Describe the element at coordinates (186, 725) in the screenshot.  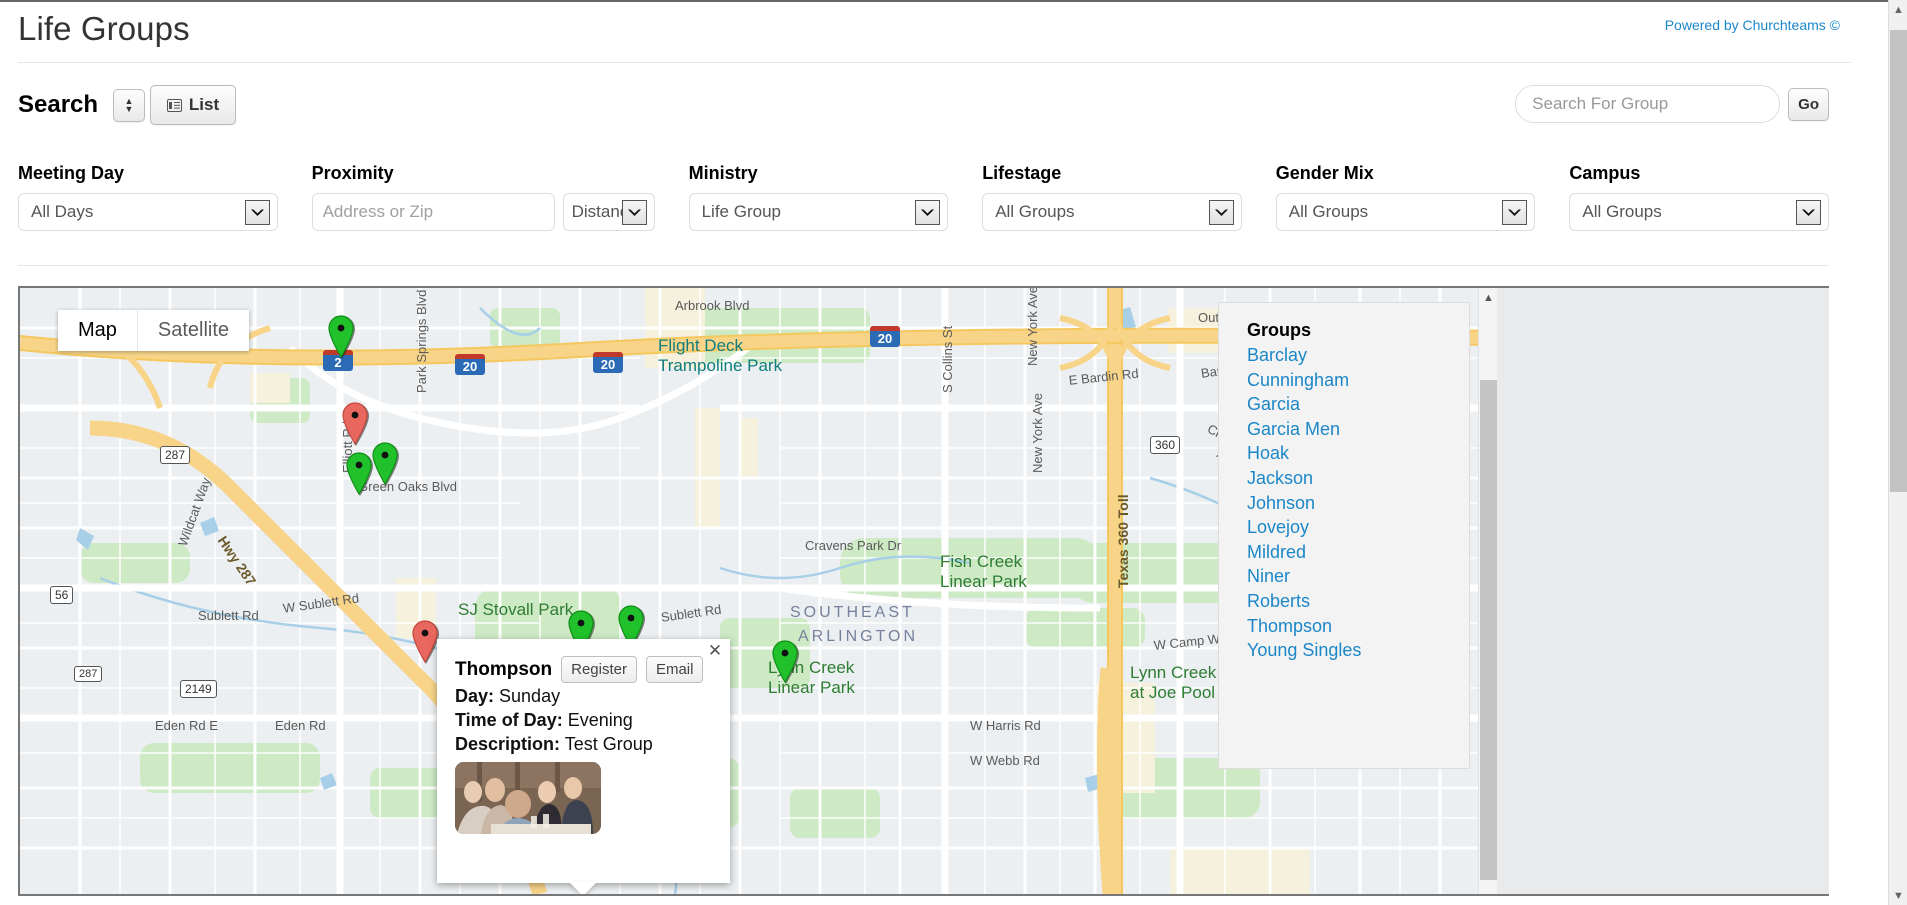
I see `map-label: Eden Rd E` at that location.